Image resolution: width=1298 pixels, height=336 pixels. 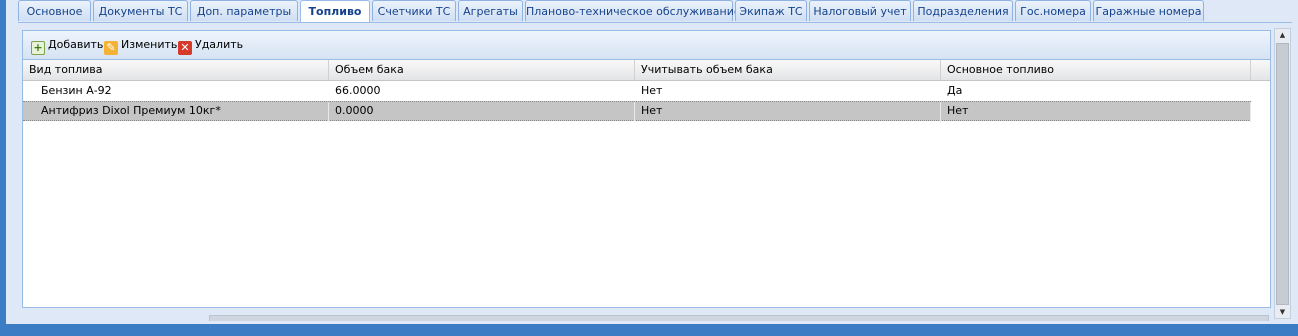 I want to click on tab-garazhnye-nomera: Гаражные номера, so click(x=1148, y=10).